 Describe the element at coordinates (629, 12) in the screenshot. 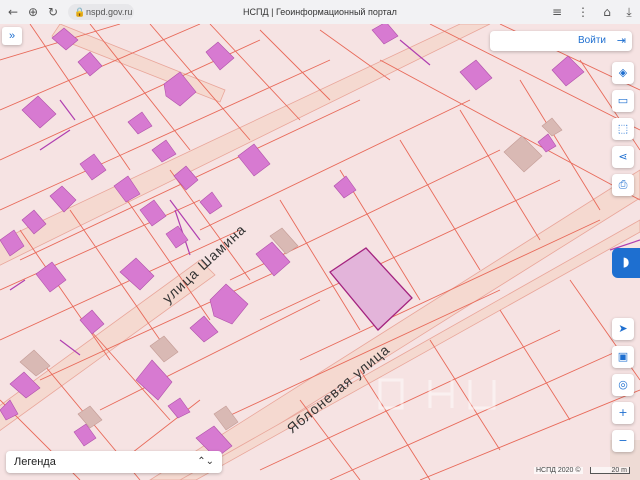

I see `download-icon: ⤓` at that location.